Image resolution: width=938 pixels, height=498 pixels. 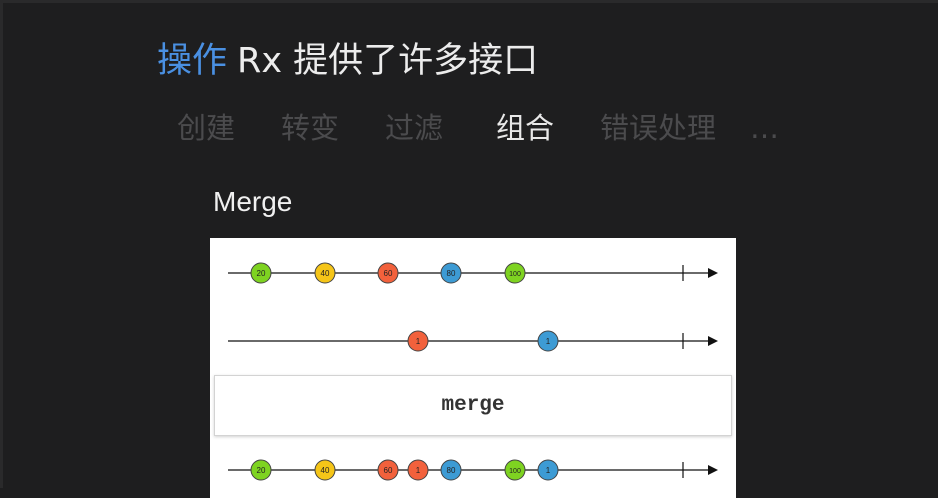 What do you see at coordinates (525, 128) in the screenshot?
I see `tab-combine: 组合` at bounding box center [525, 128].